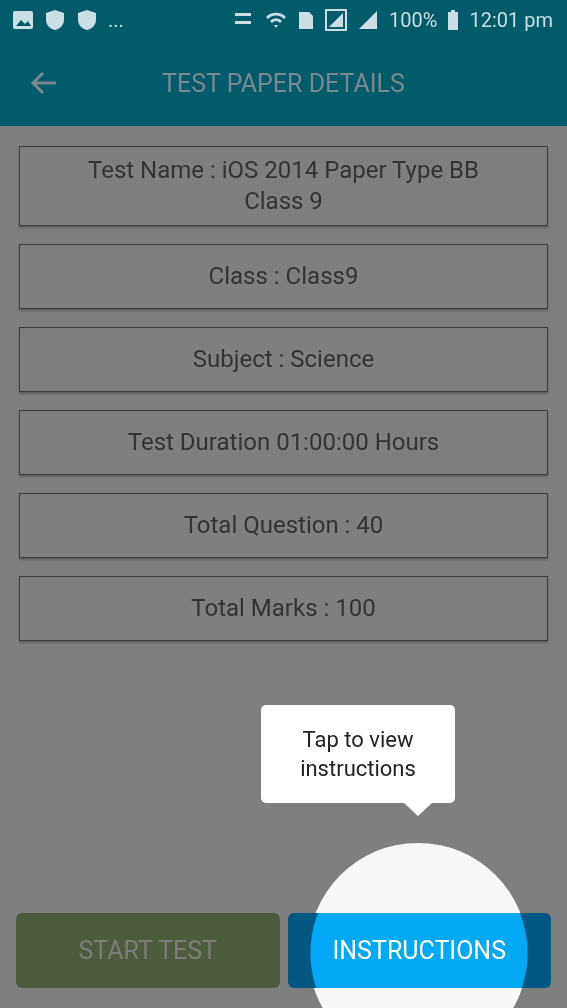  I want to click on sim-icon, so click(306, 20).